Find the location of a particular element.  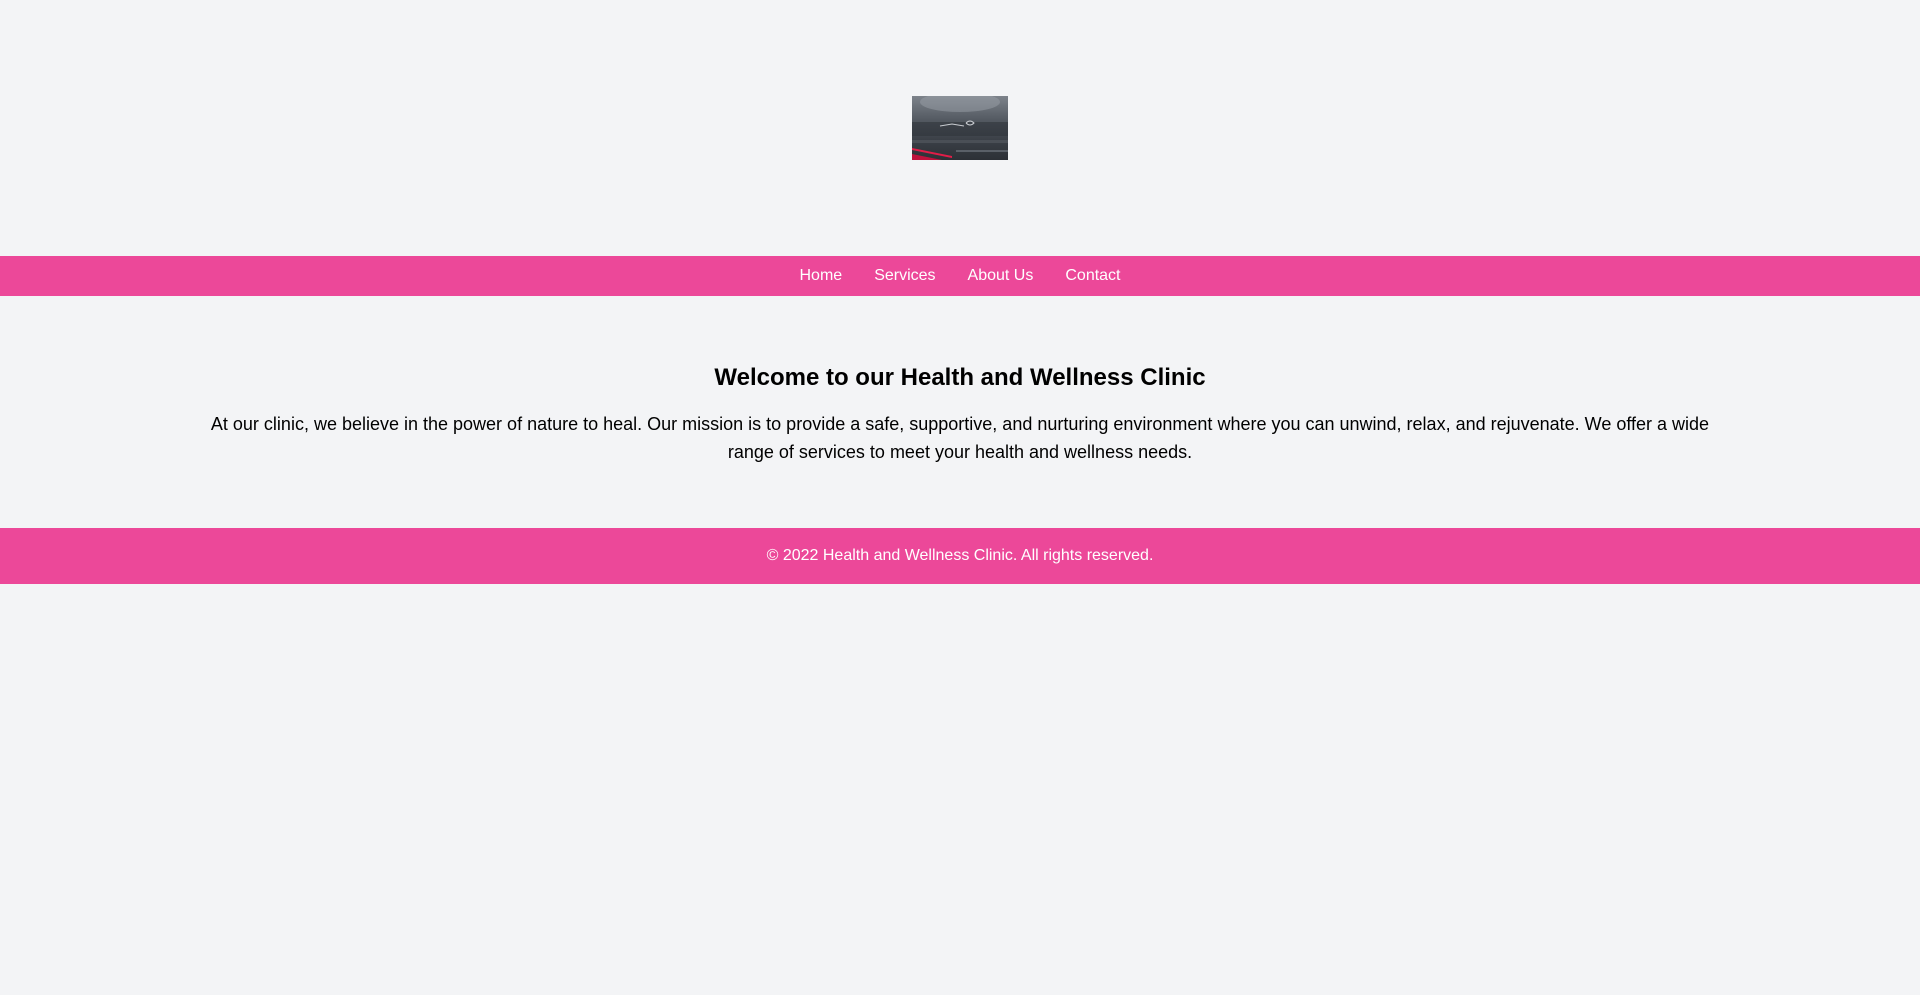

logo-image is located at coordinates (960, 128).